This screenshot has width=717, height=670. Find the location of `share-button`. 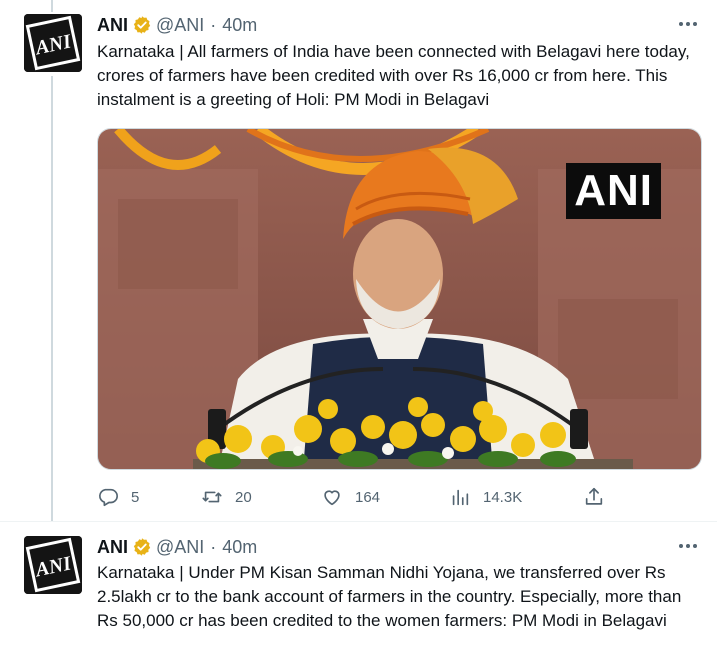

share-button is located at coordinates (594, 497).